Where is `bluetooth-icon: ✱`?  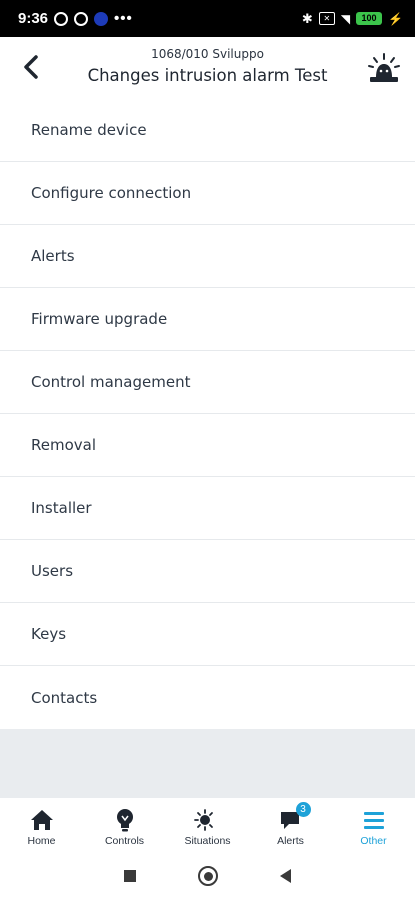
bluetooth-icon: ✱ is located at coordinates (307, 18).